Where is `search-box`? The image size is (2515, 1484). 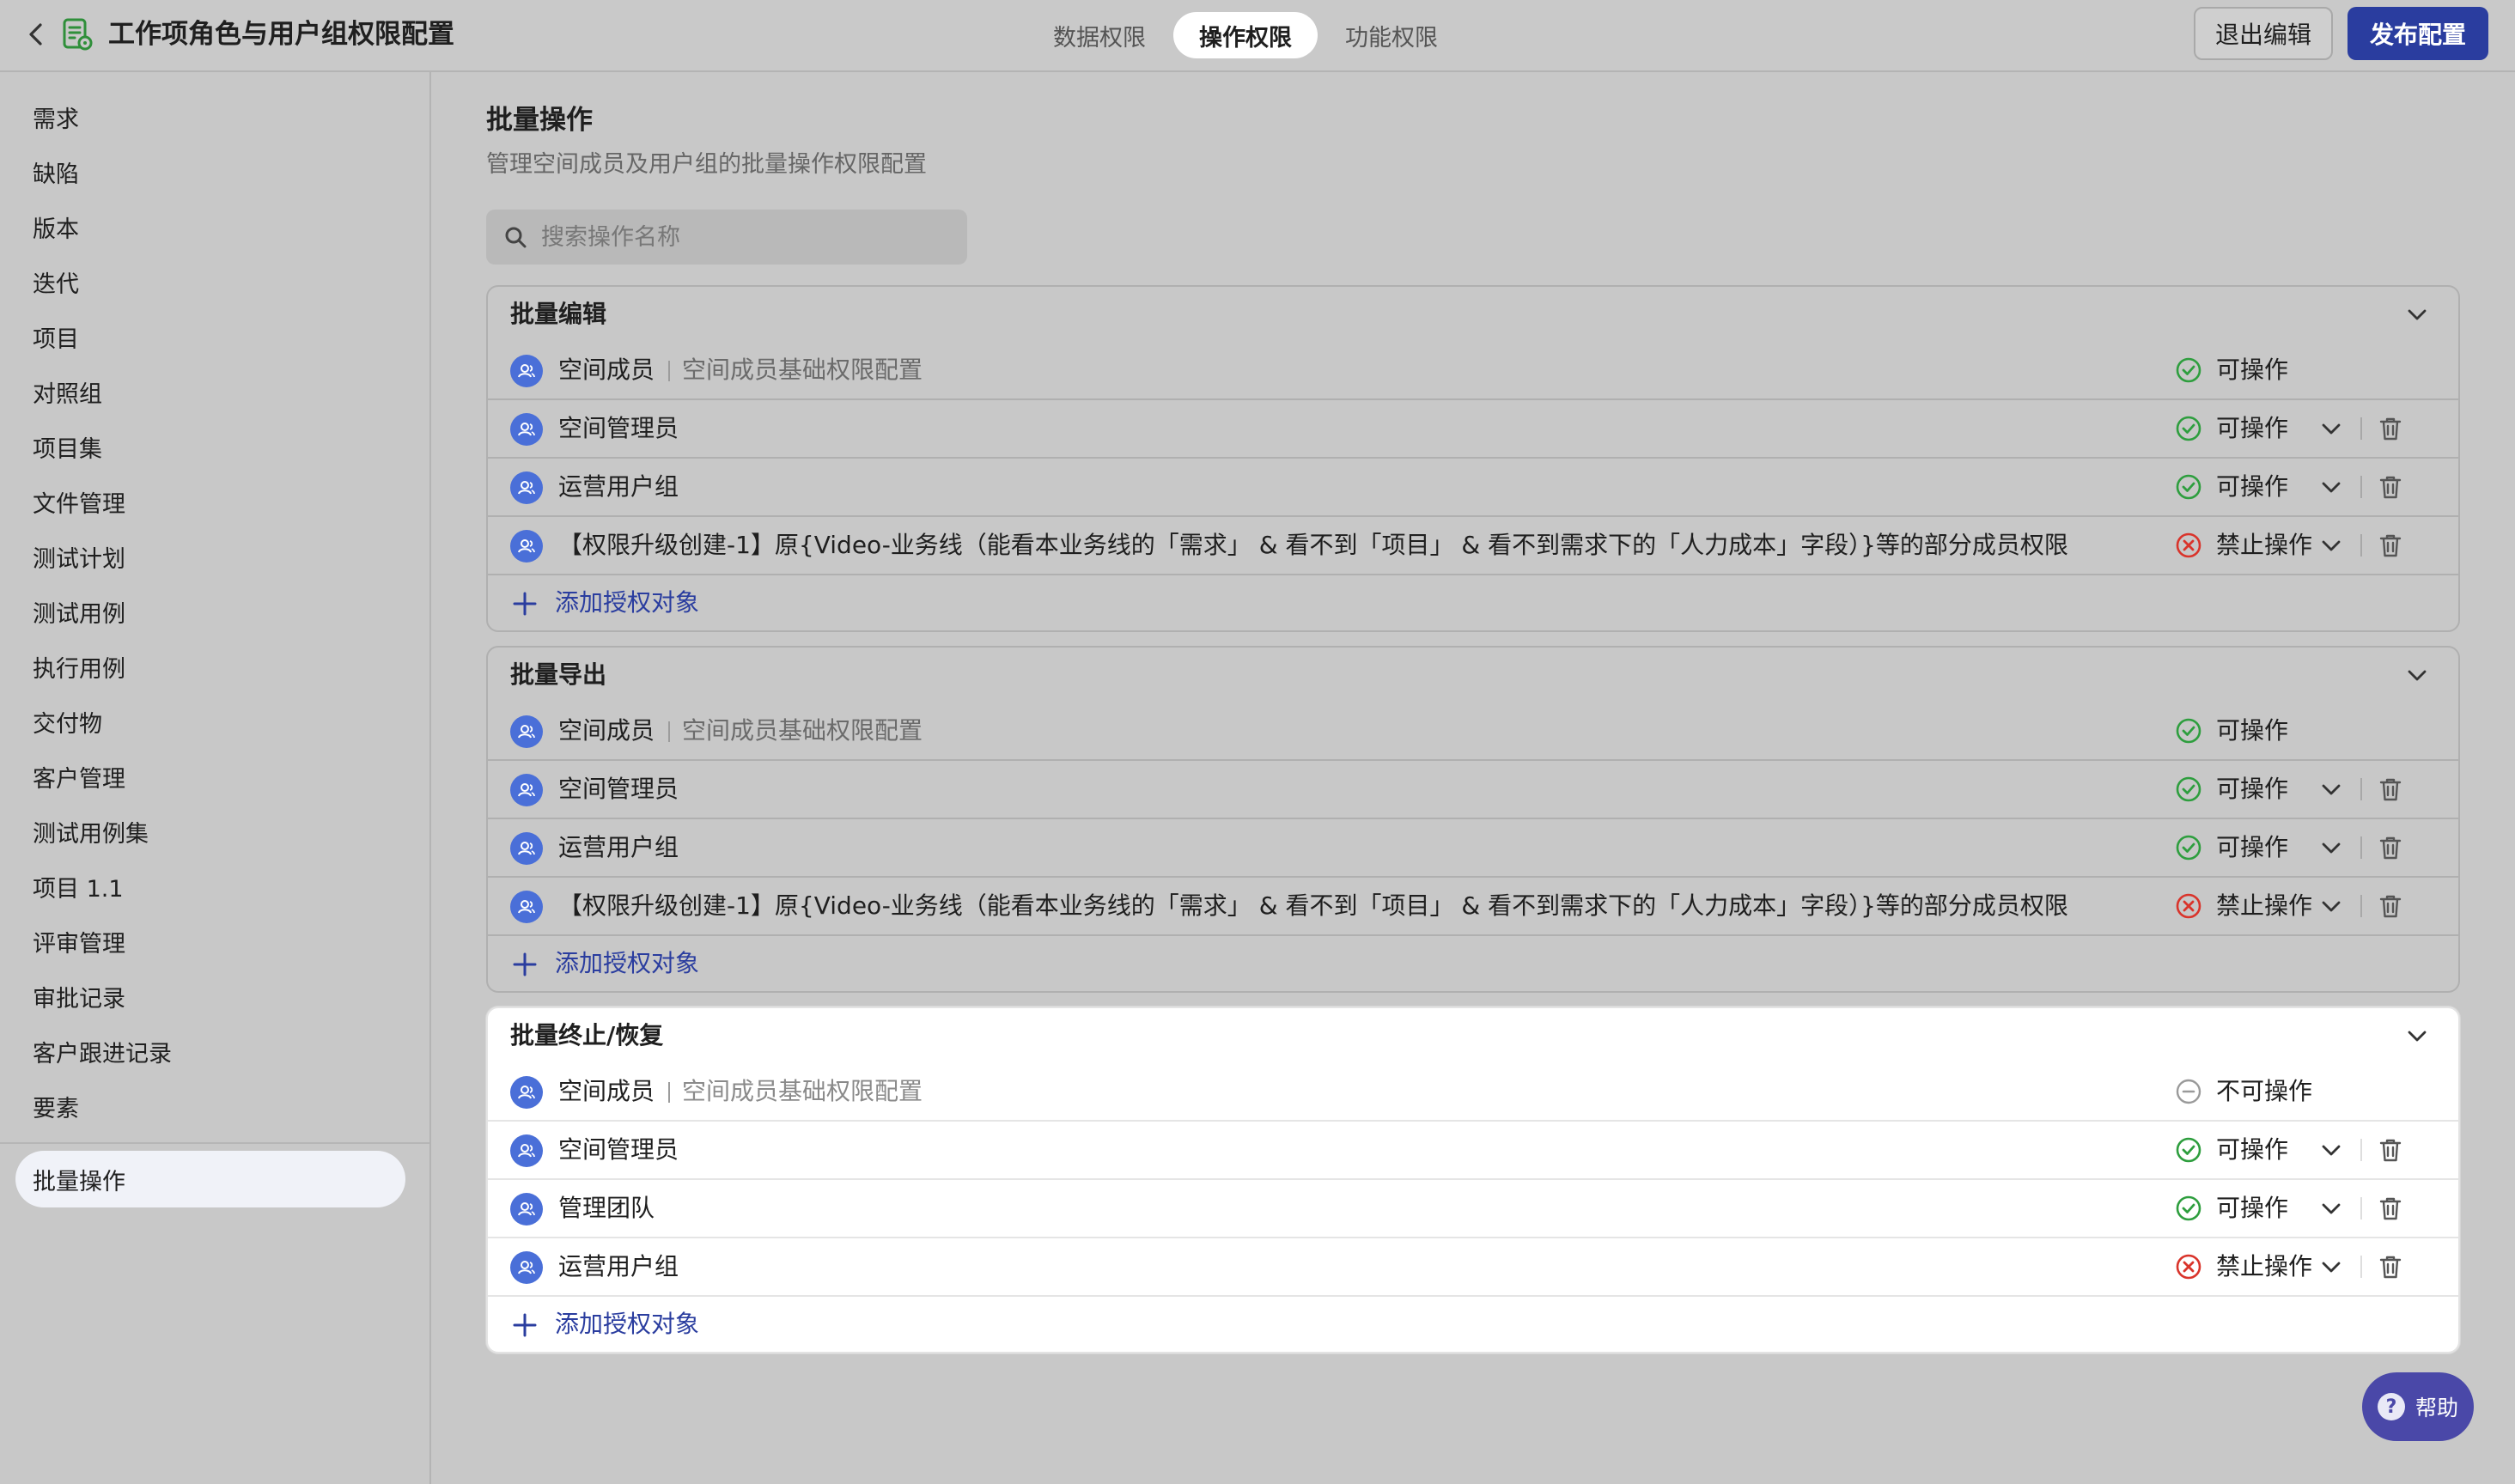
search-box is located at coordinates (726, 238).